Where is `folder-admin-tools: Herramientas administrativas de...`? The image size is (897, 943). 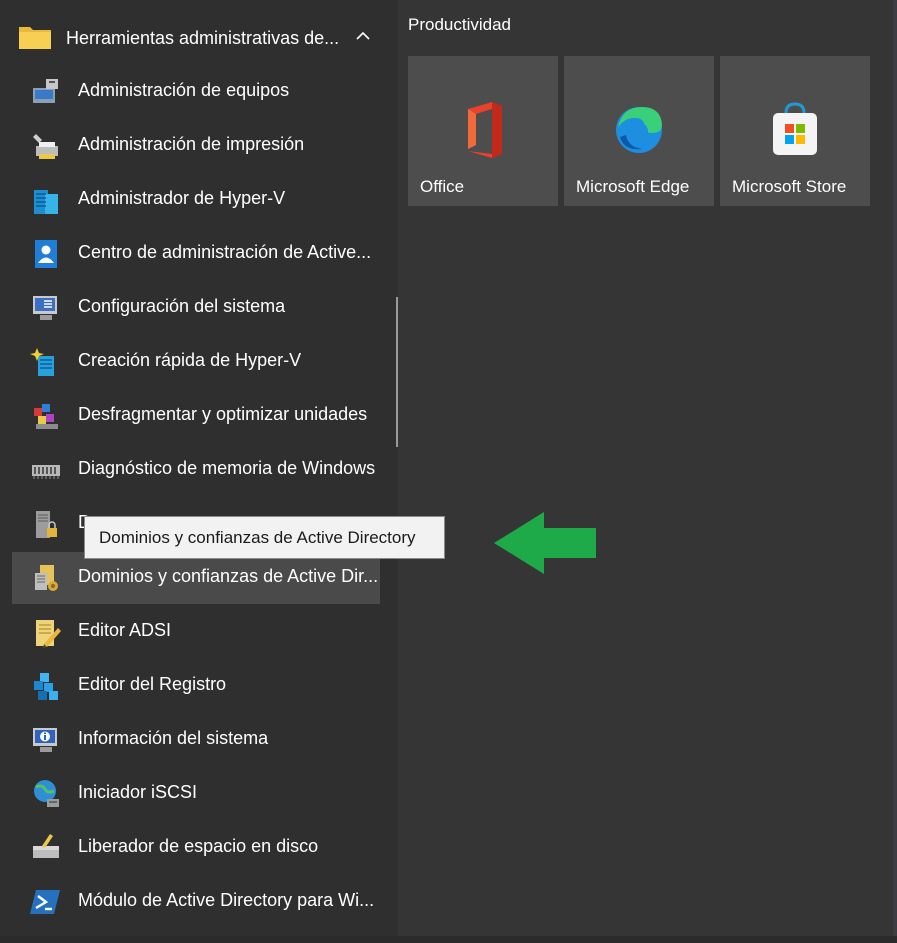 folder-admin-tools: Herramientas administrativas de... is located at coordinates (199, 39).